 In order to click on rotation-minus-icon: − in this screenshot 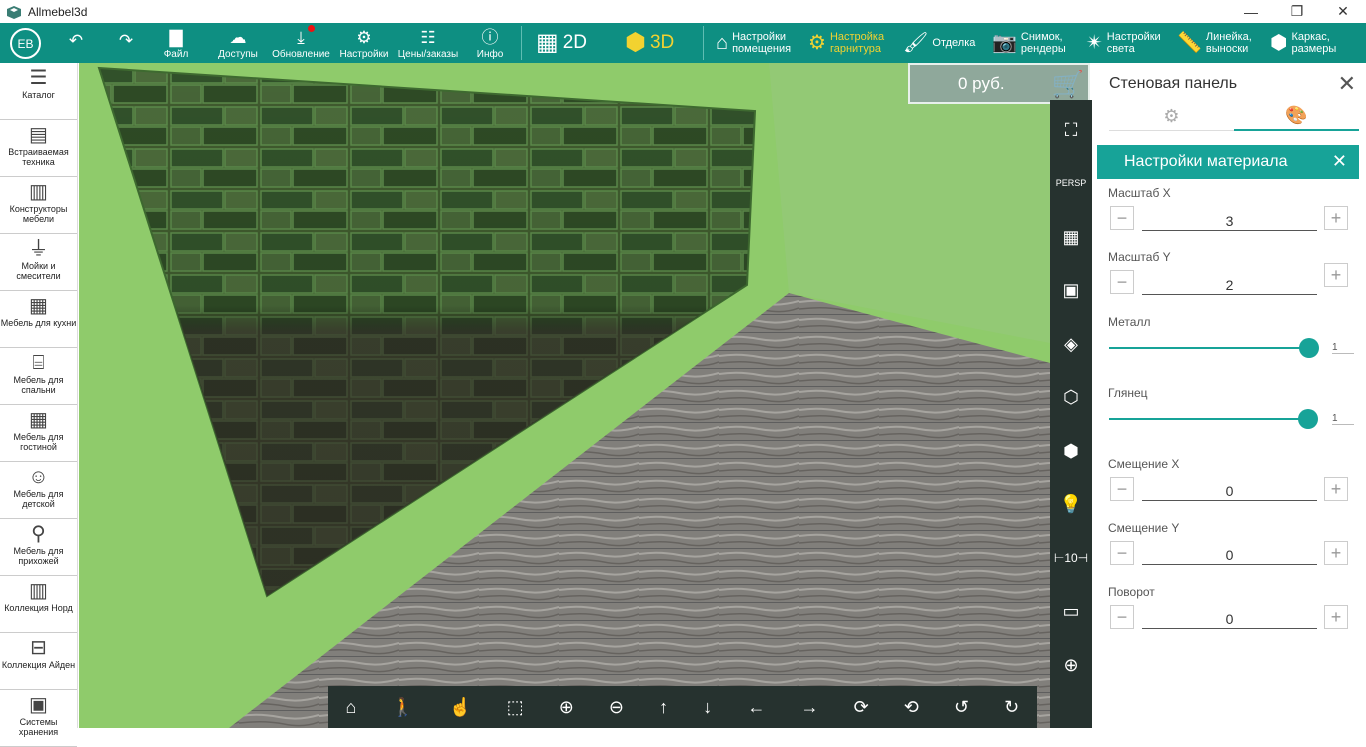, I will do `click(1122, 617)`.